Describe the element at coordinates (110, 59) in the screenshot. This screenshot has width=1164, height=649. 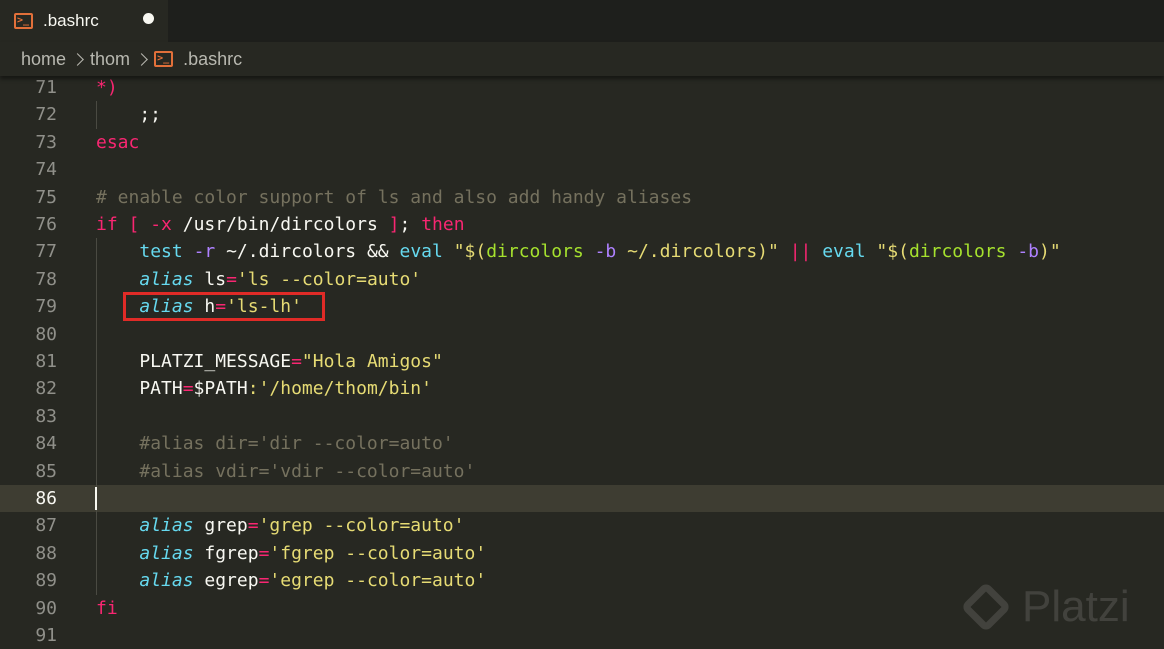
I see `breadcrumb-item-thom: thom` at that location.